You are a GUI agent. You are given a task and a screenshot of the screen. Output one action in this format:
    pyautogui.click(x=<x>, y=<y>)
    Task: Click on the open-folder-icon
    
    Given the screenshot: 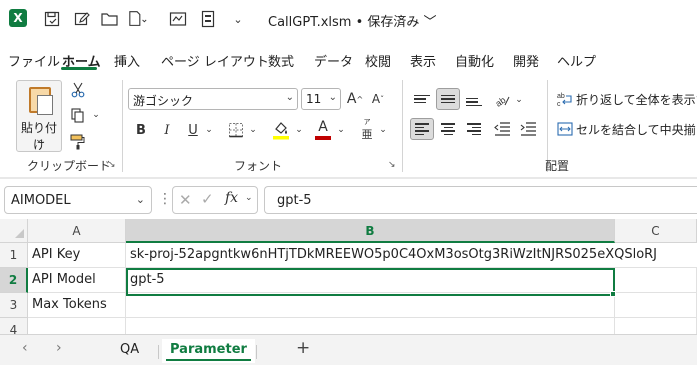 What is the action you would take?
    pyautogui.click(x=110, y=19)
    